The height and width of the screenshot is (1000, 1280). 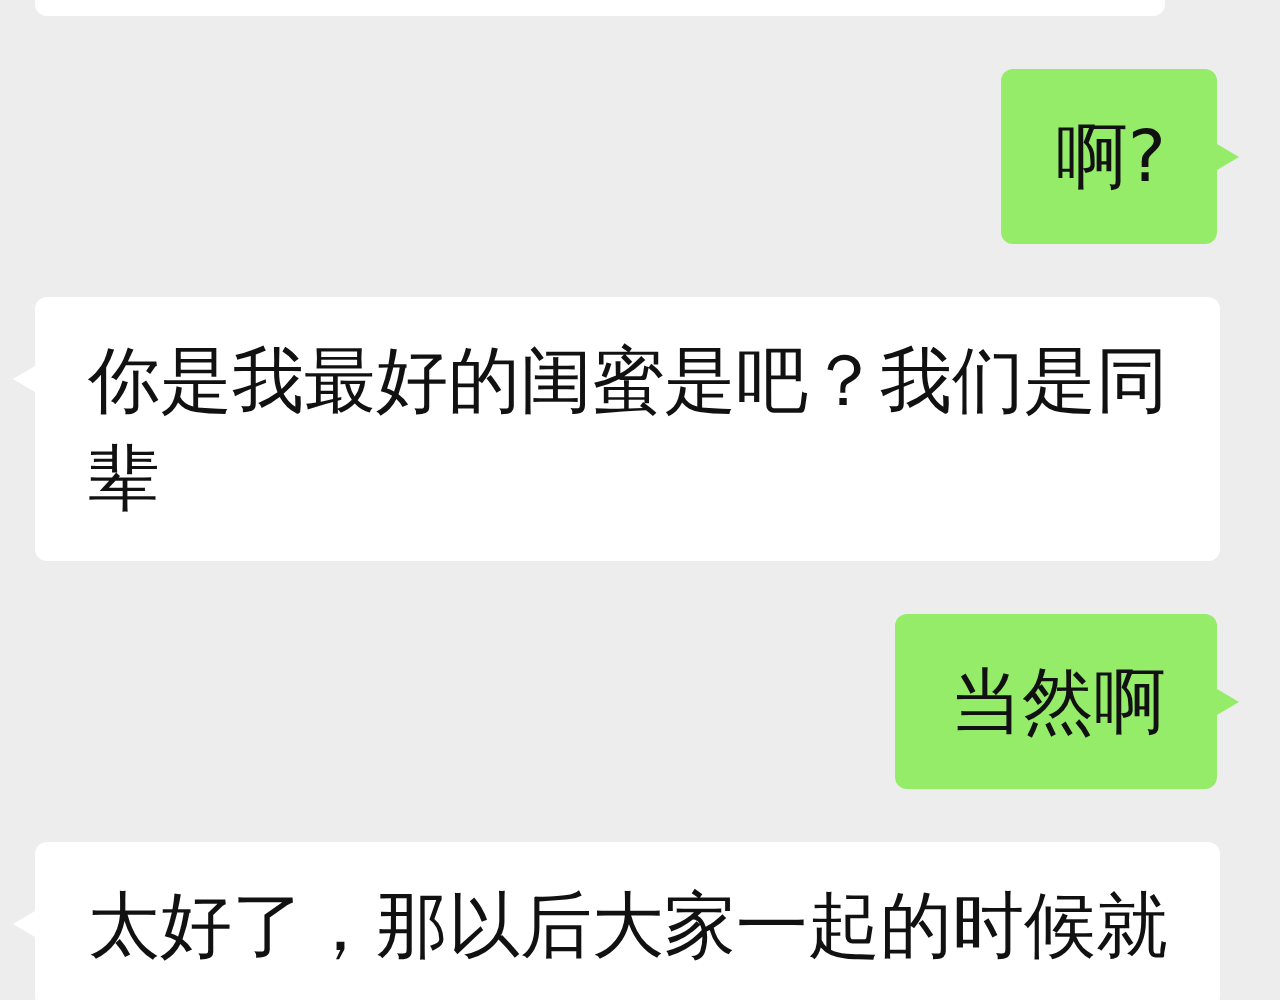 I want to click on message-text: 啊?, so click(x=1110, y=156).